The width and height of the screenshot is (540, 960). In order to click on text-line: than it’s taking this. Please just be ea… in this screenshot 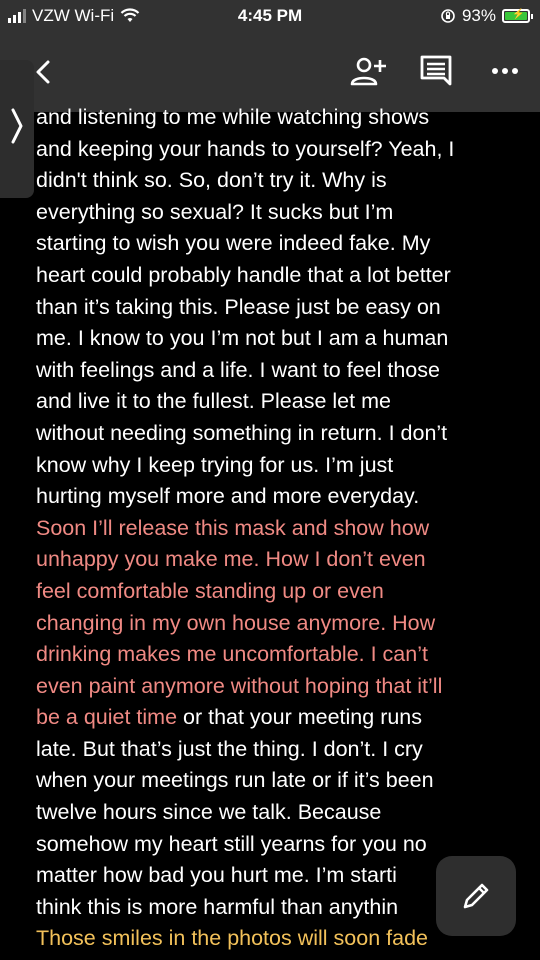, I will do `click(238, 306)`.